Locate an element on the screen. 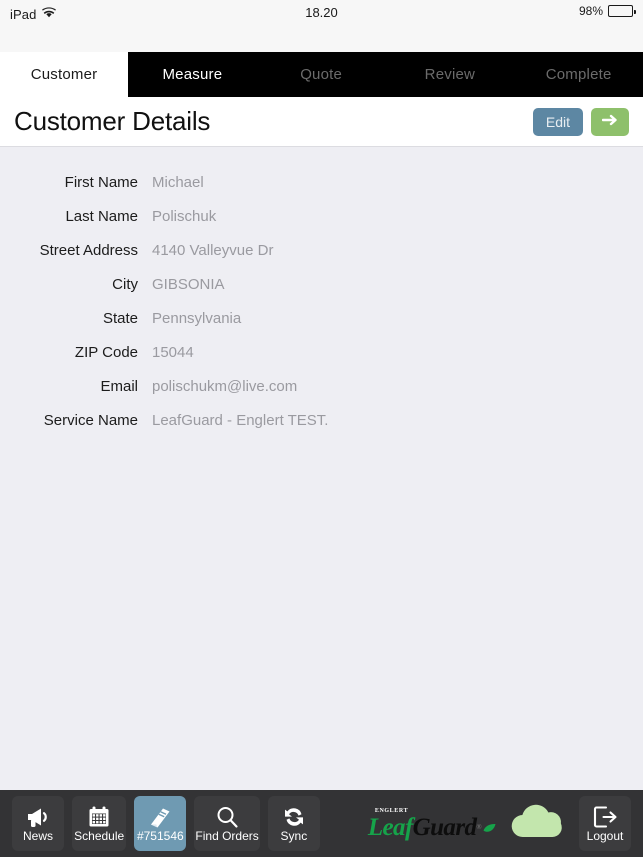  workflow-tab-bar: Customer Measure Quote Review Complete is located at coordinates (321, 74).